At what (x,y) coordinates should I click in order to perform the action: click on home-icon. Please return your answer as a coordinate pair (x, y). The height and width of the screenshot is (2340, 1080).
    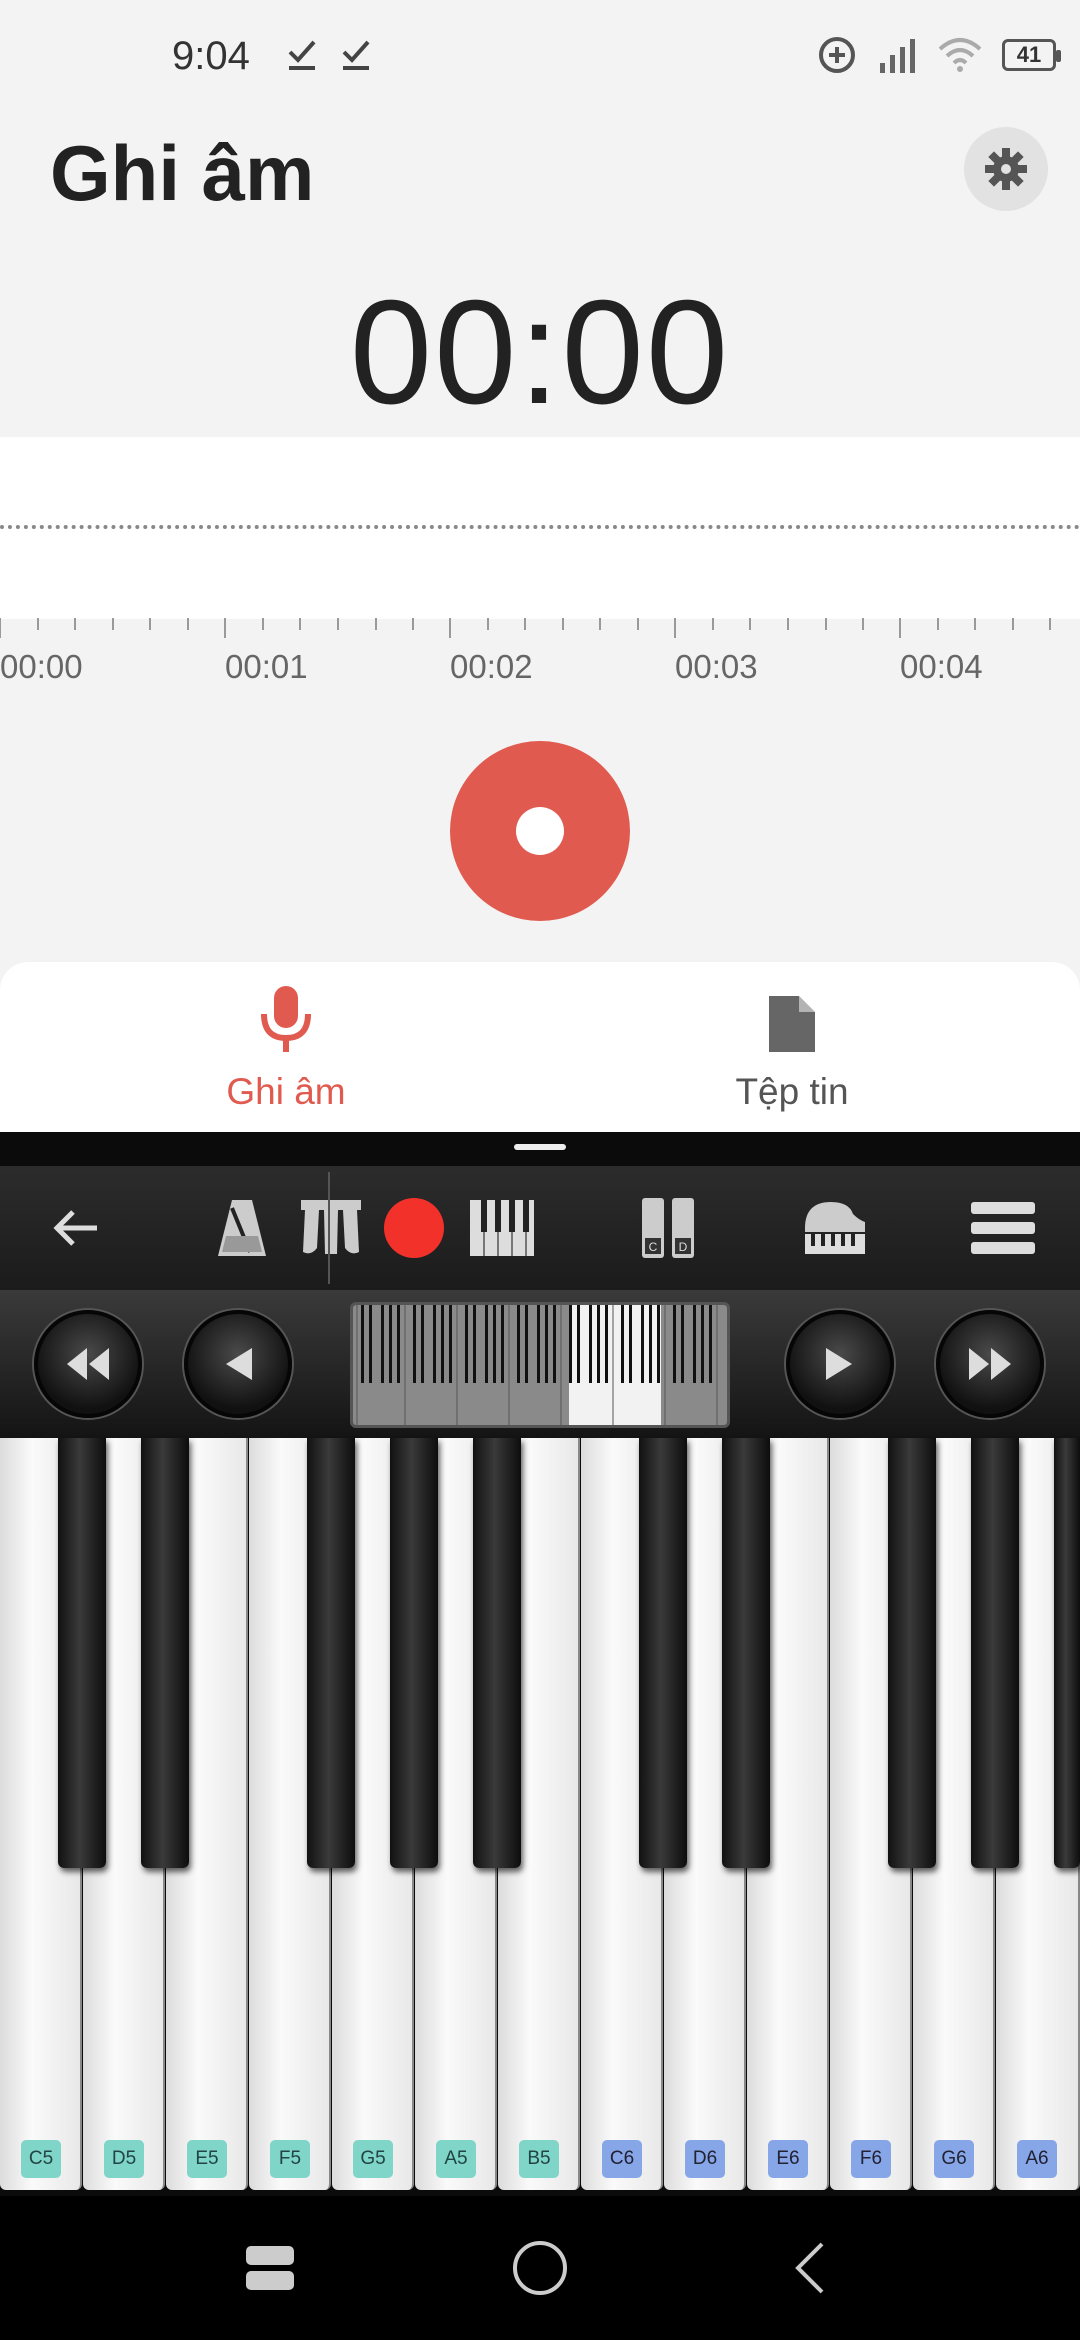
    Looking at the image, I should click on (540, 2268).